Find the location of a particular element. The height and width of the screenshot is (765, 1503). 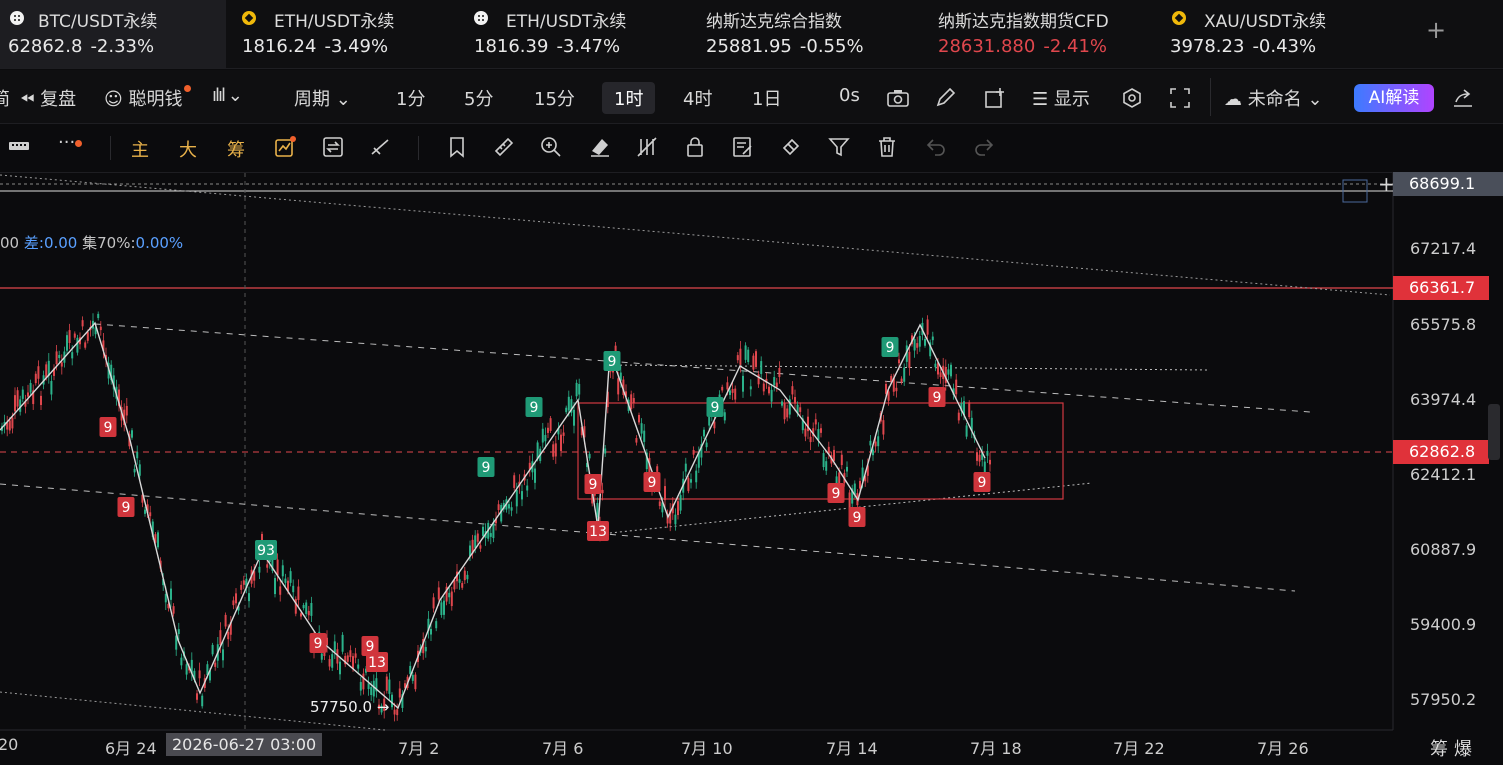

time-axis-label: 7月 22 is located at coordinates (1139, 748).